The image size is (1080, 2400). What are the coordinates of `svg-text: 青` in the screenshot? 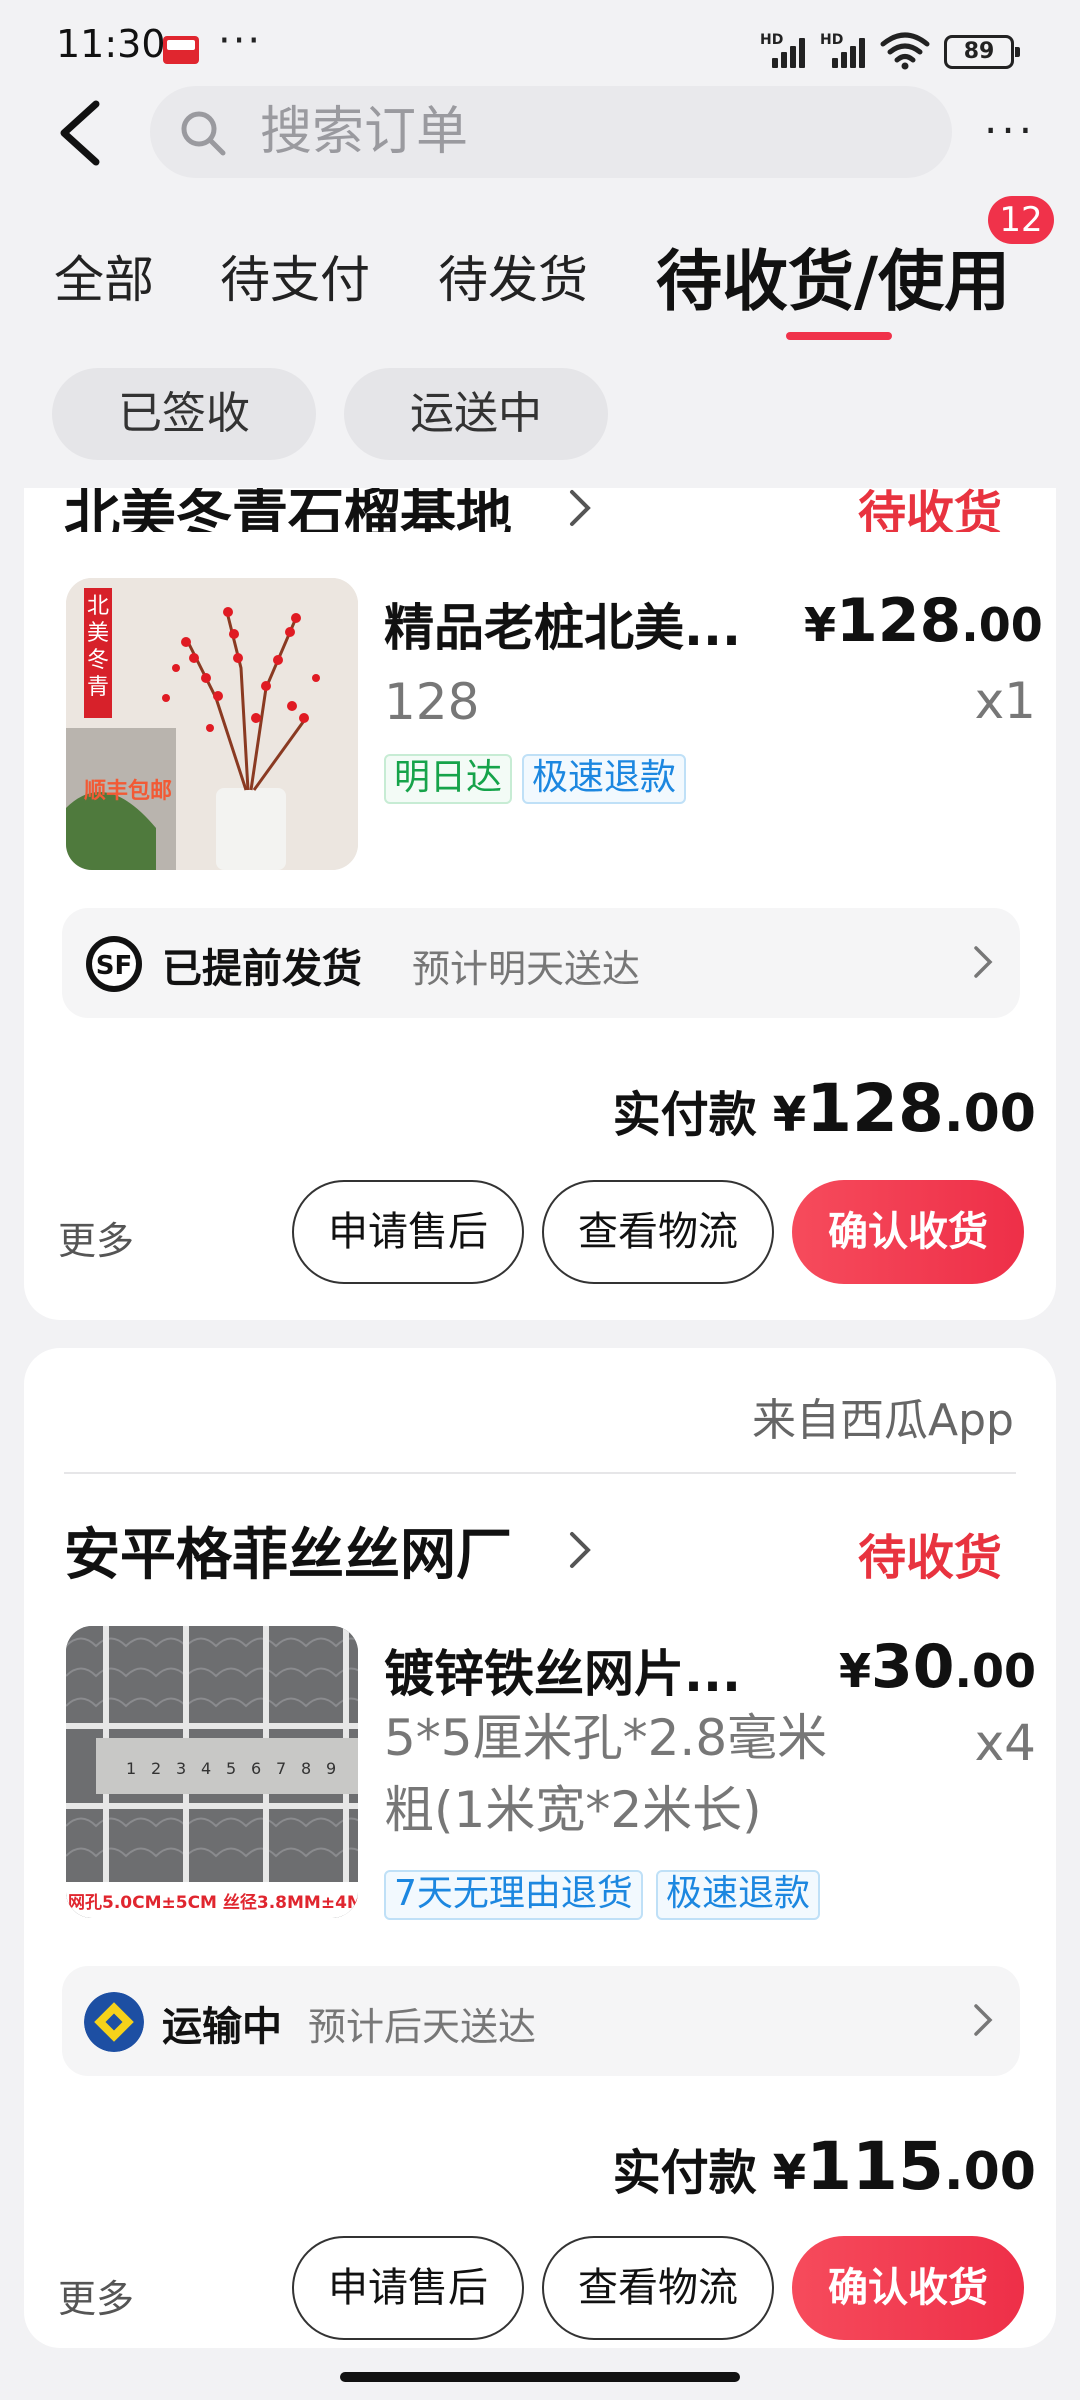 It's located at (98, 687).